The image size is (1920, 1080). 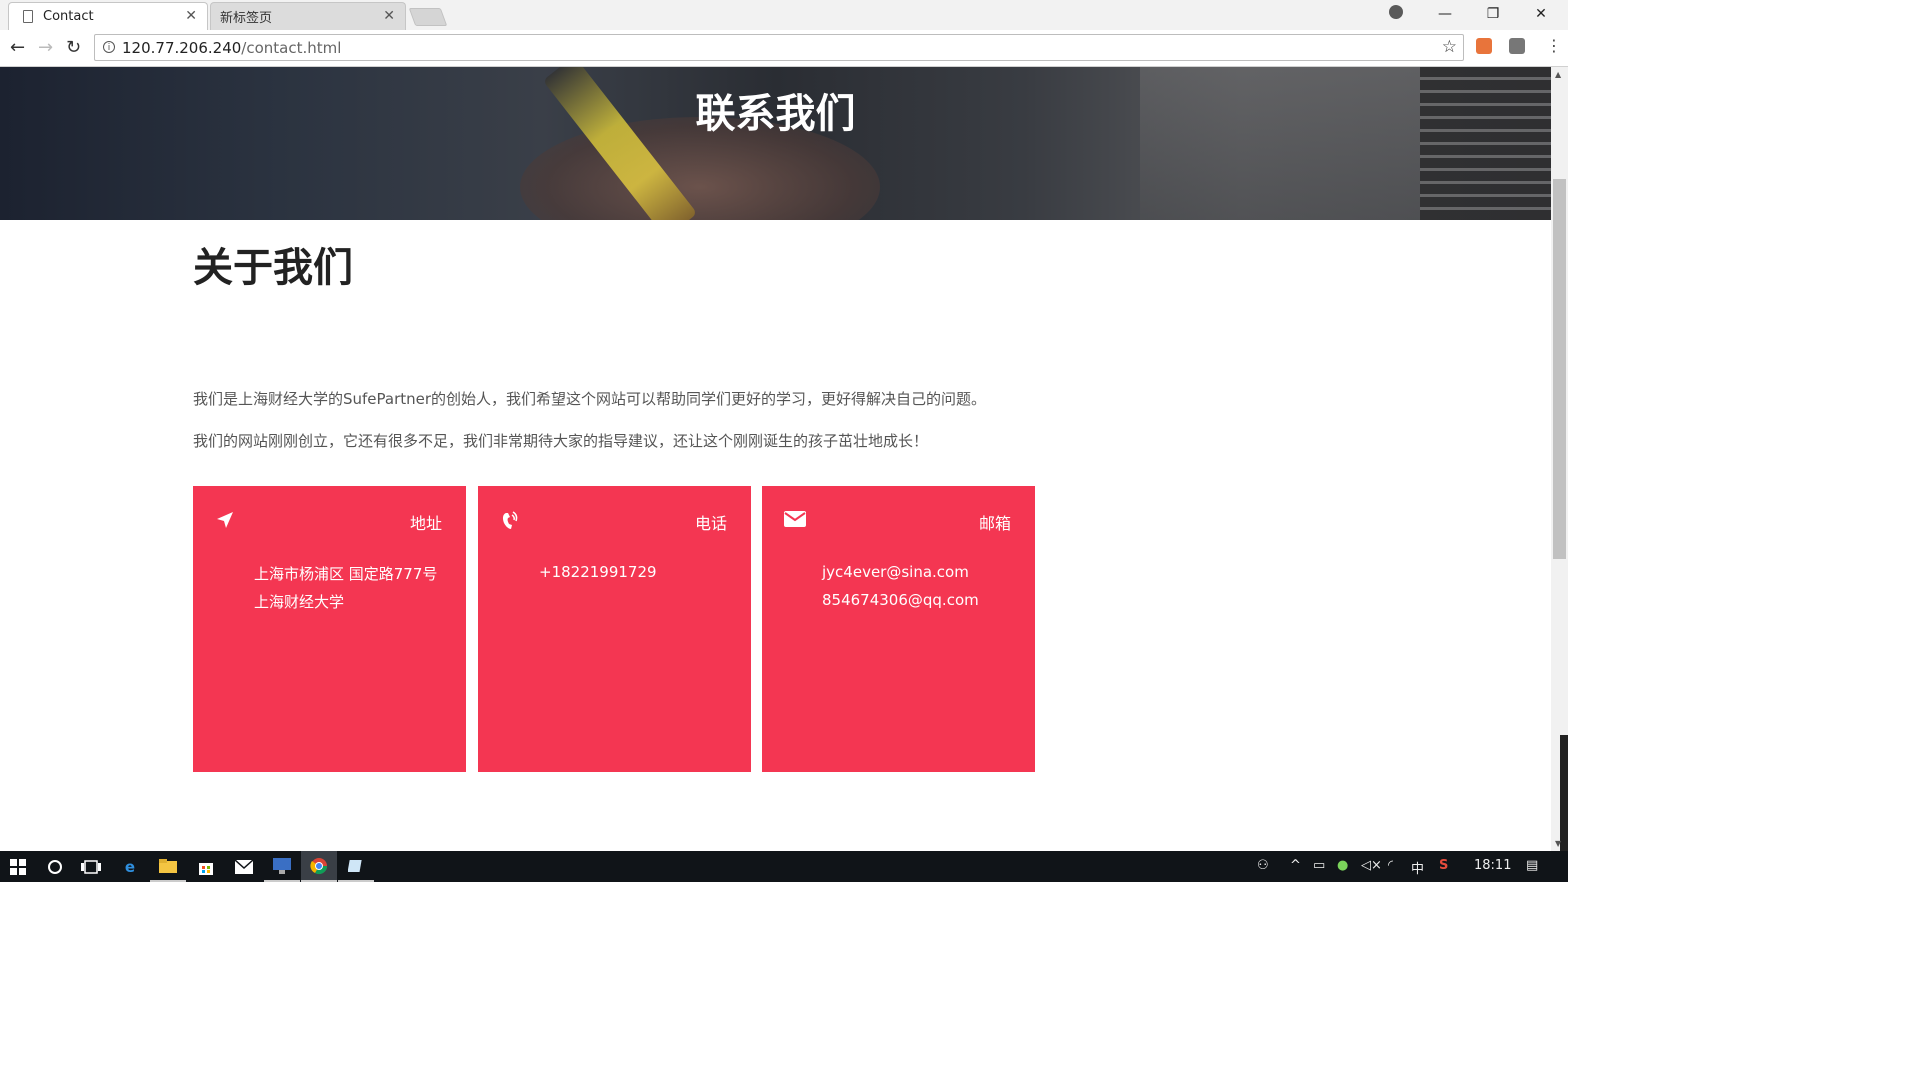 I want to click on url-text: 120.77.206.240/contact.html, so click(x=231, y=48).